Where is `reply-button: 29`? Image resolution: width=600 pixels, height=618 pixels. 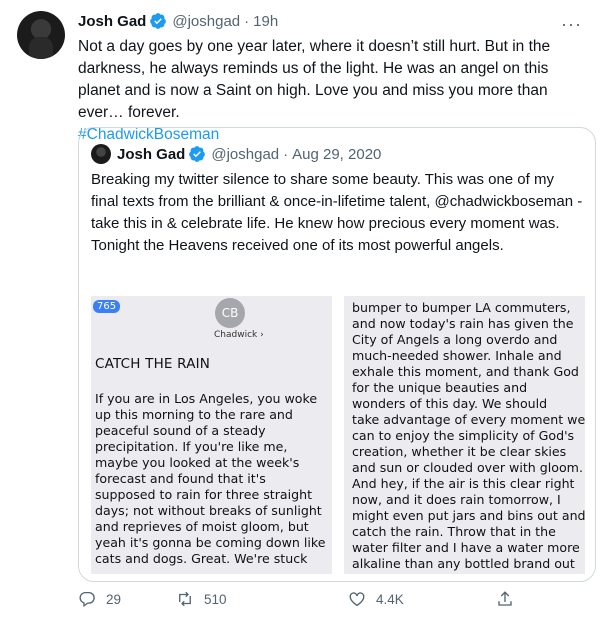
reply-button: 29 is located at coordinates (99, 599).